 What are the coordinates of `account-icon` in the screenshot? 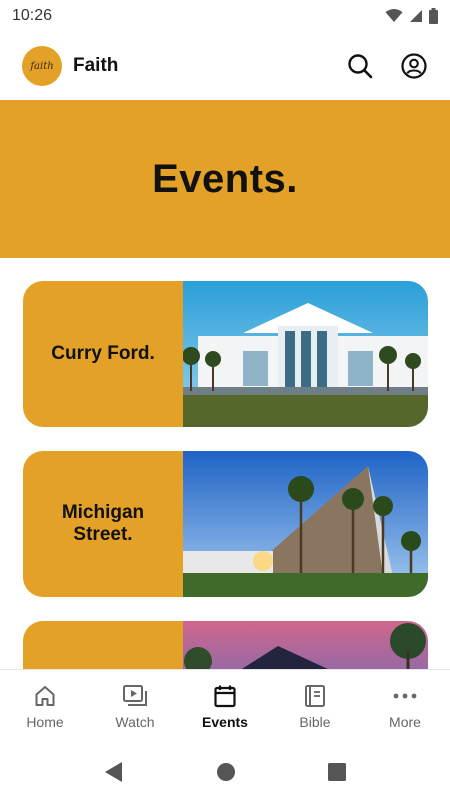 It's located at (414, 66).